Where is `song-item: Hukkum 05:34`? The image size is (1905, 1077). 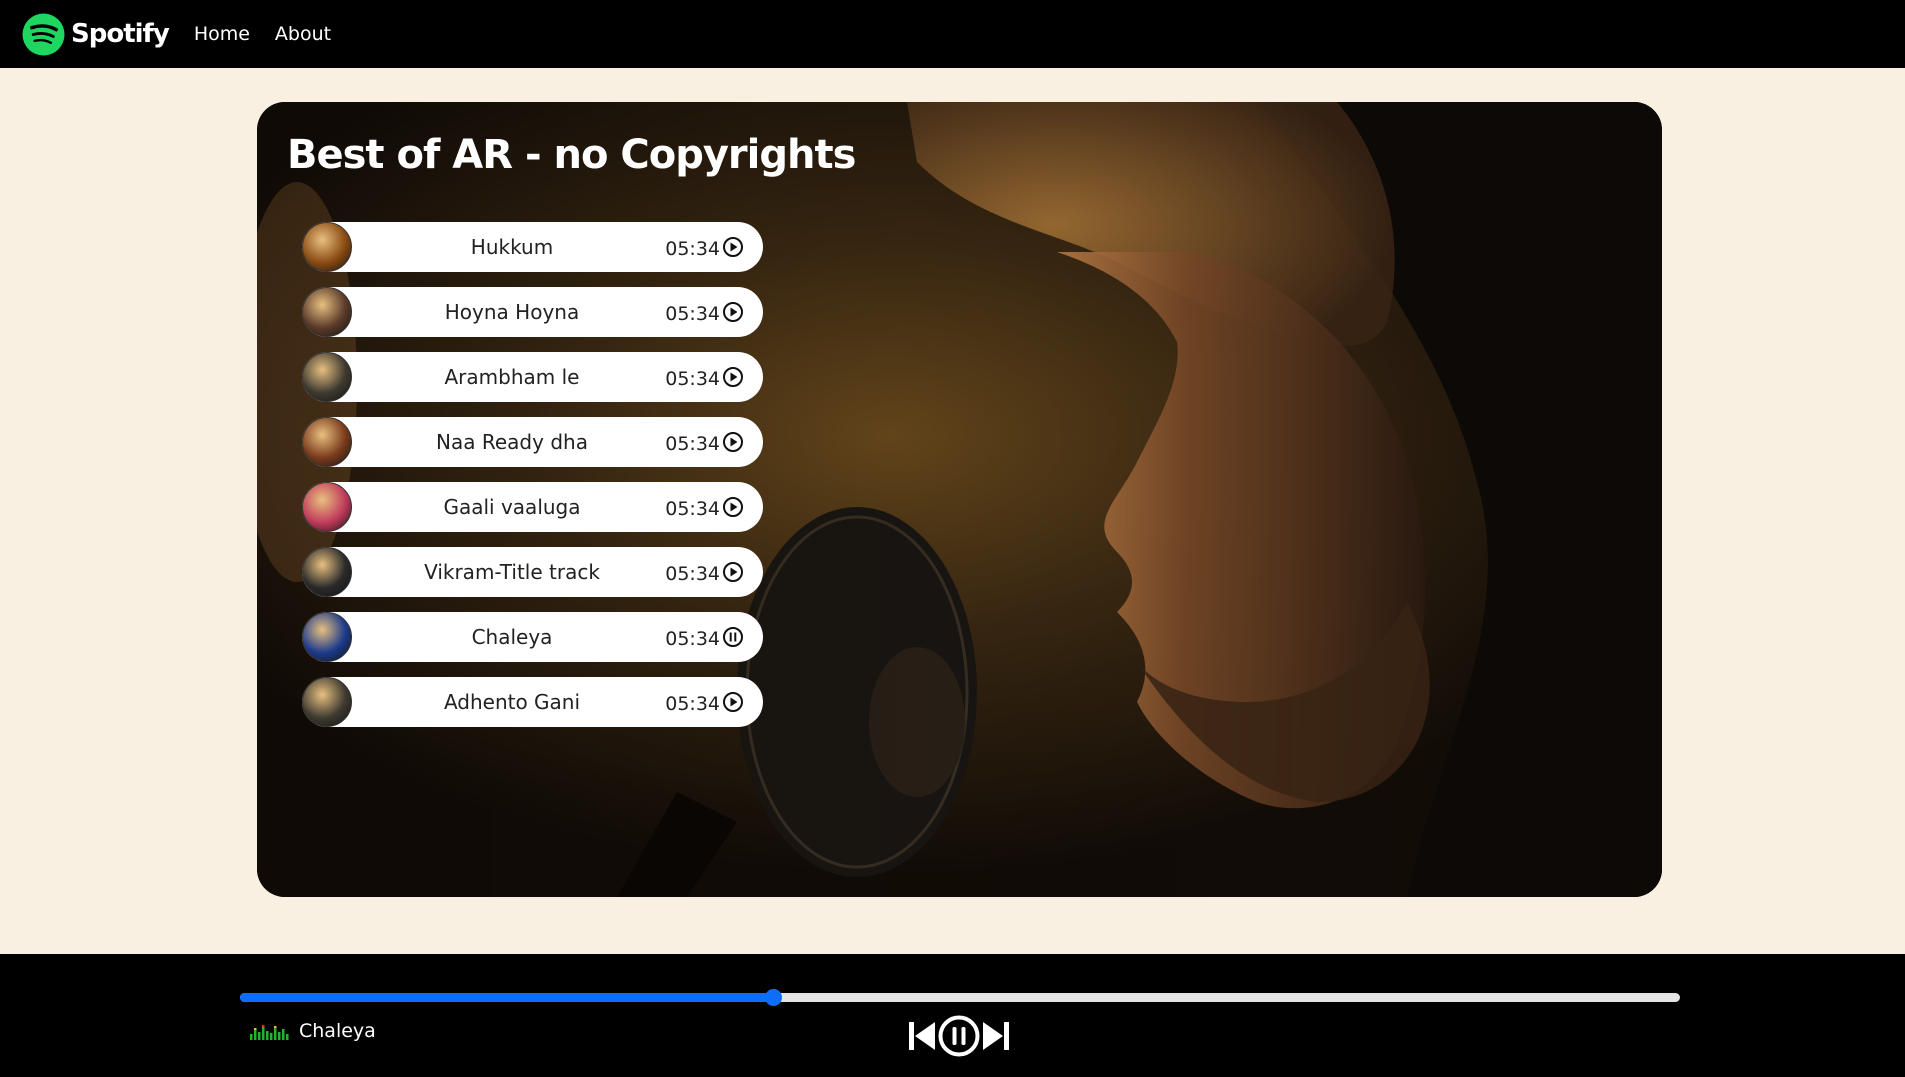 song-item: Hukkum 05:34 is located at coordinates (532, 247).